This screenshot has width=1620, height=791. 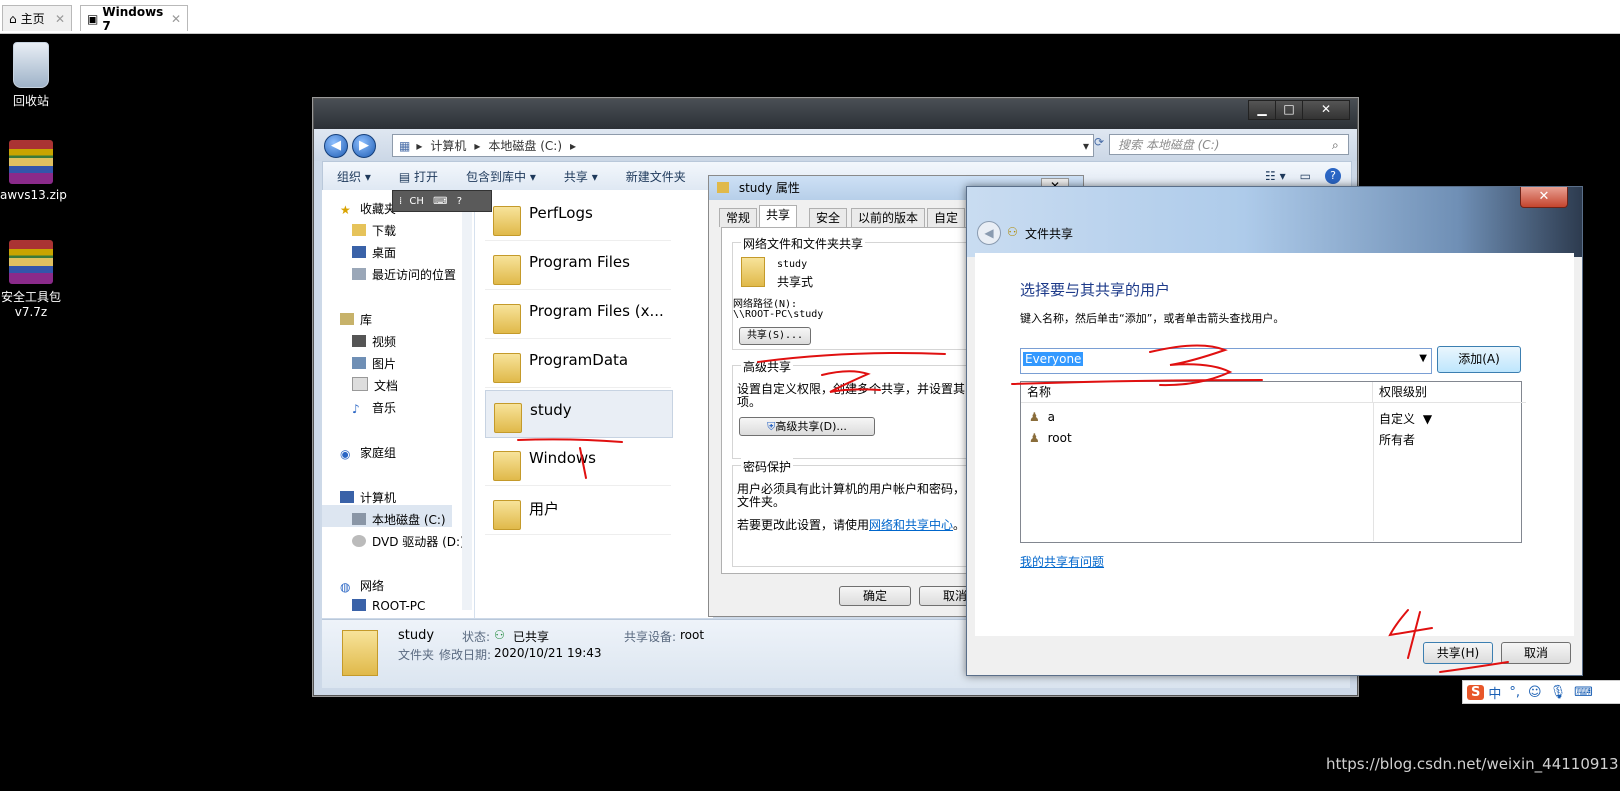 I want to click on organize-button: 组织 ▾, so click(x=354, y=176).